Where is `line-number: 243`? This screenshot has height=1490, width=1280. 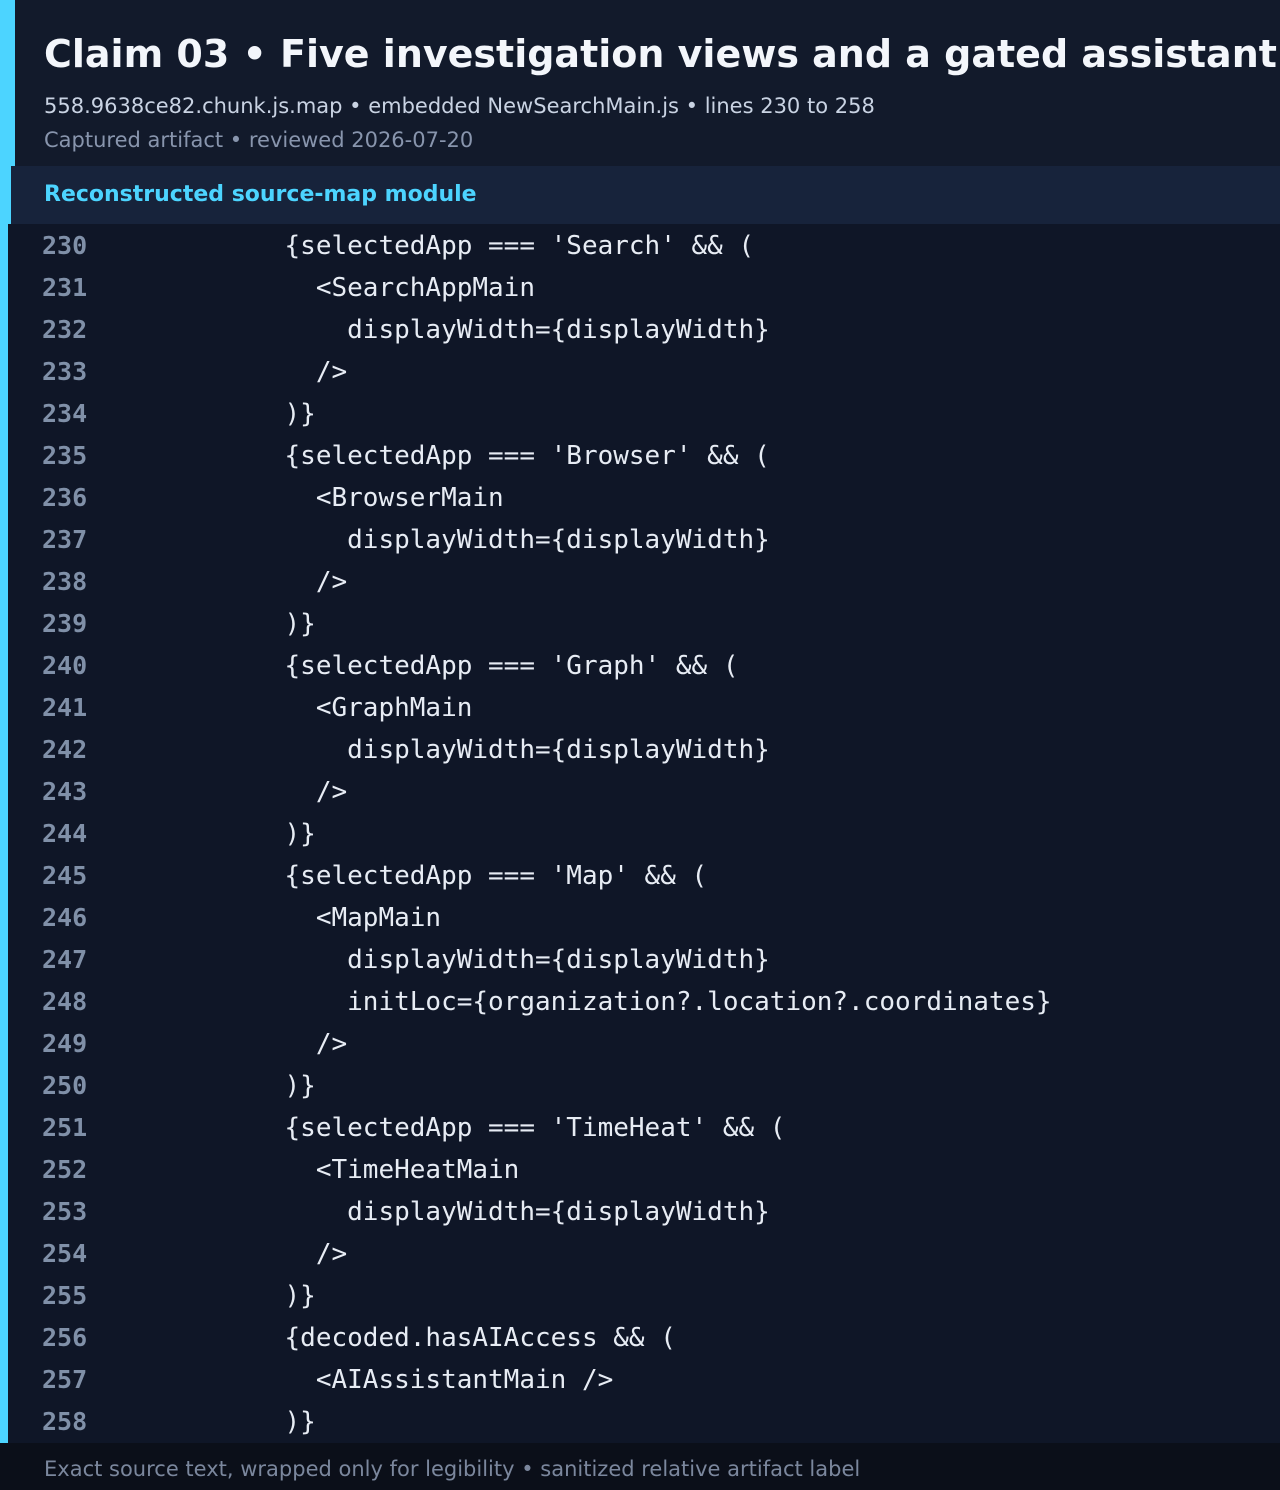
line-number: 243 is located at coordinates (65, 791).